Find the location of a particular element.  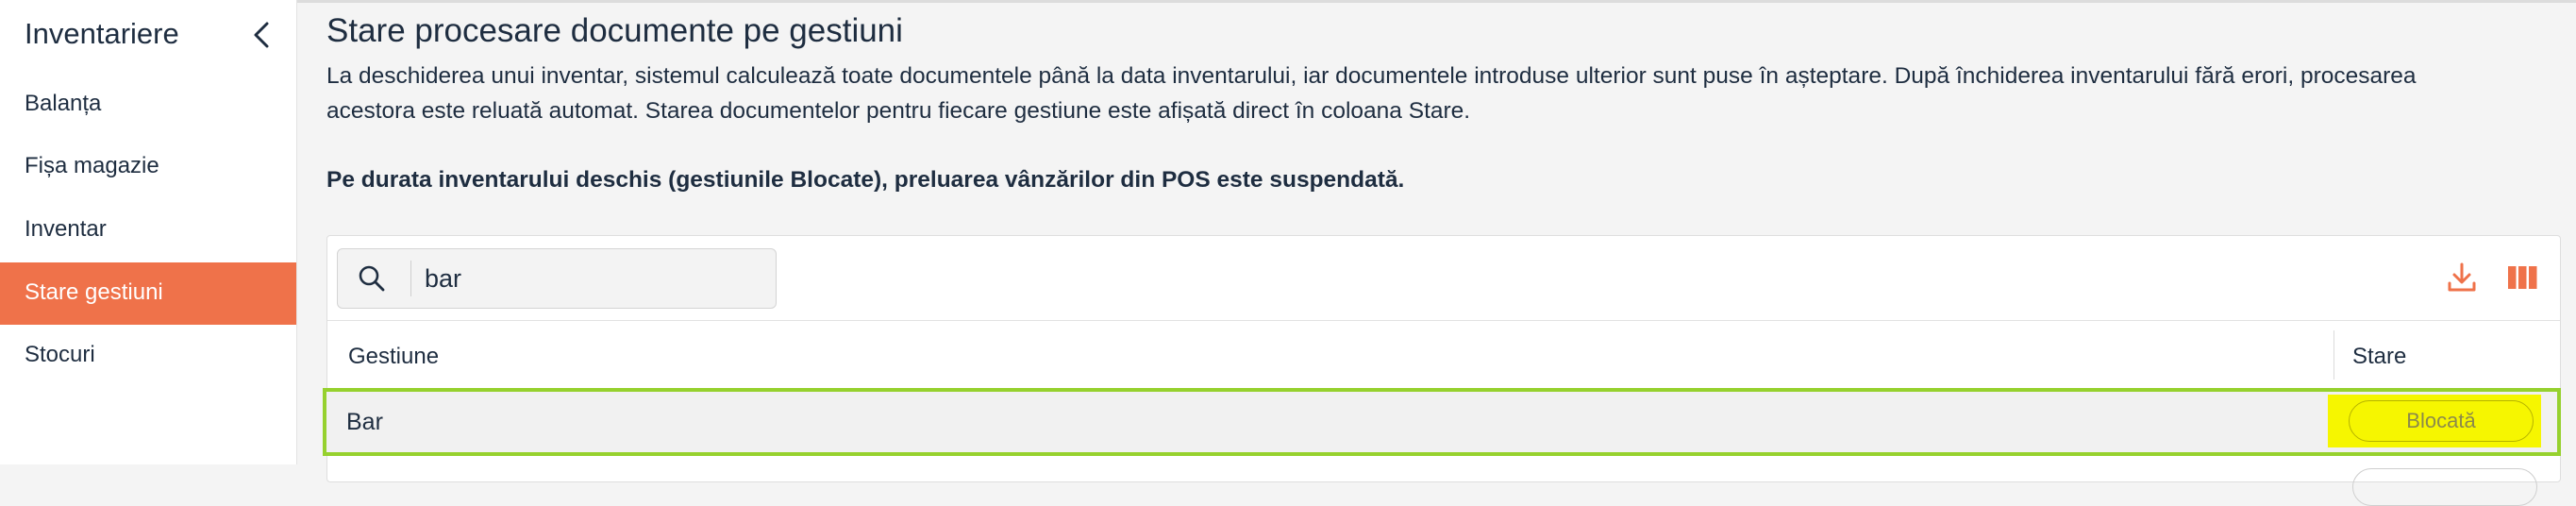

status-badge: Blocată is located at coordinates (2441, 421).